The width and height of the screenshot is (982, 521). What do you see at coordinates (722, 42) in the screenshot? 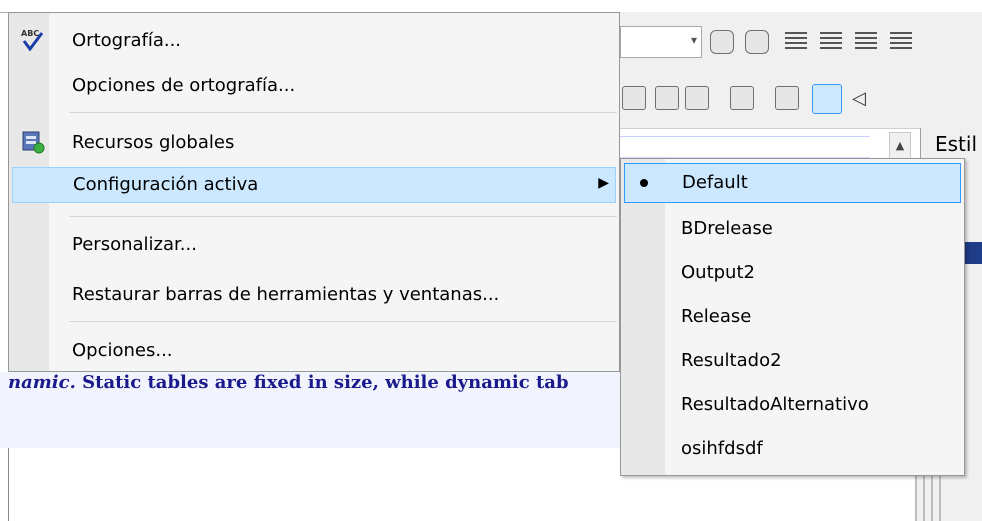
I see `rounded-box-icon` at bounding box center [722, 42].